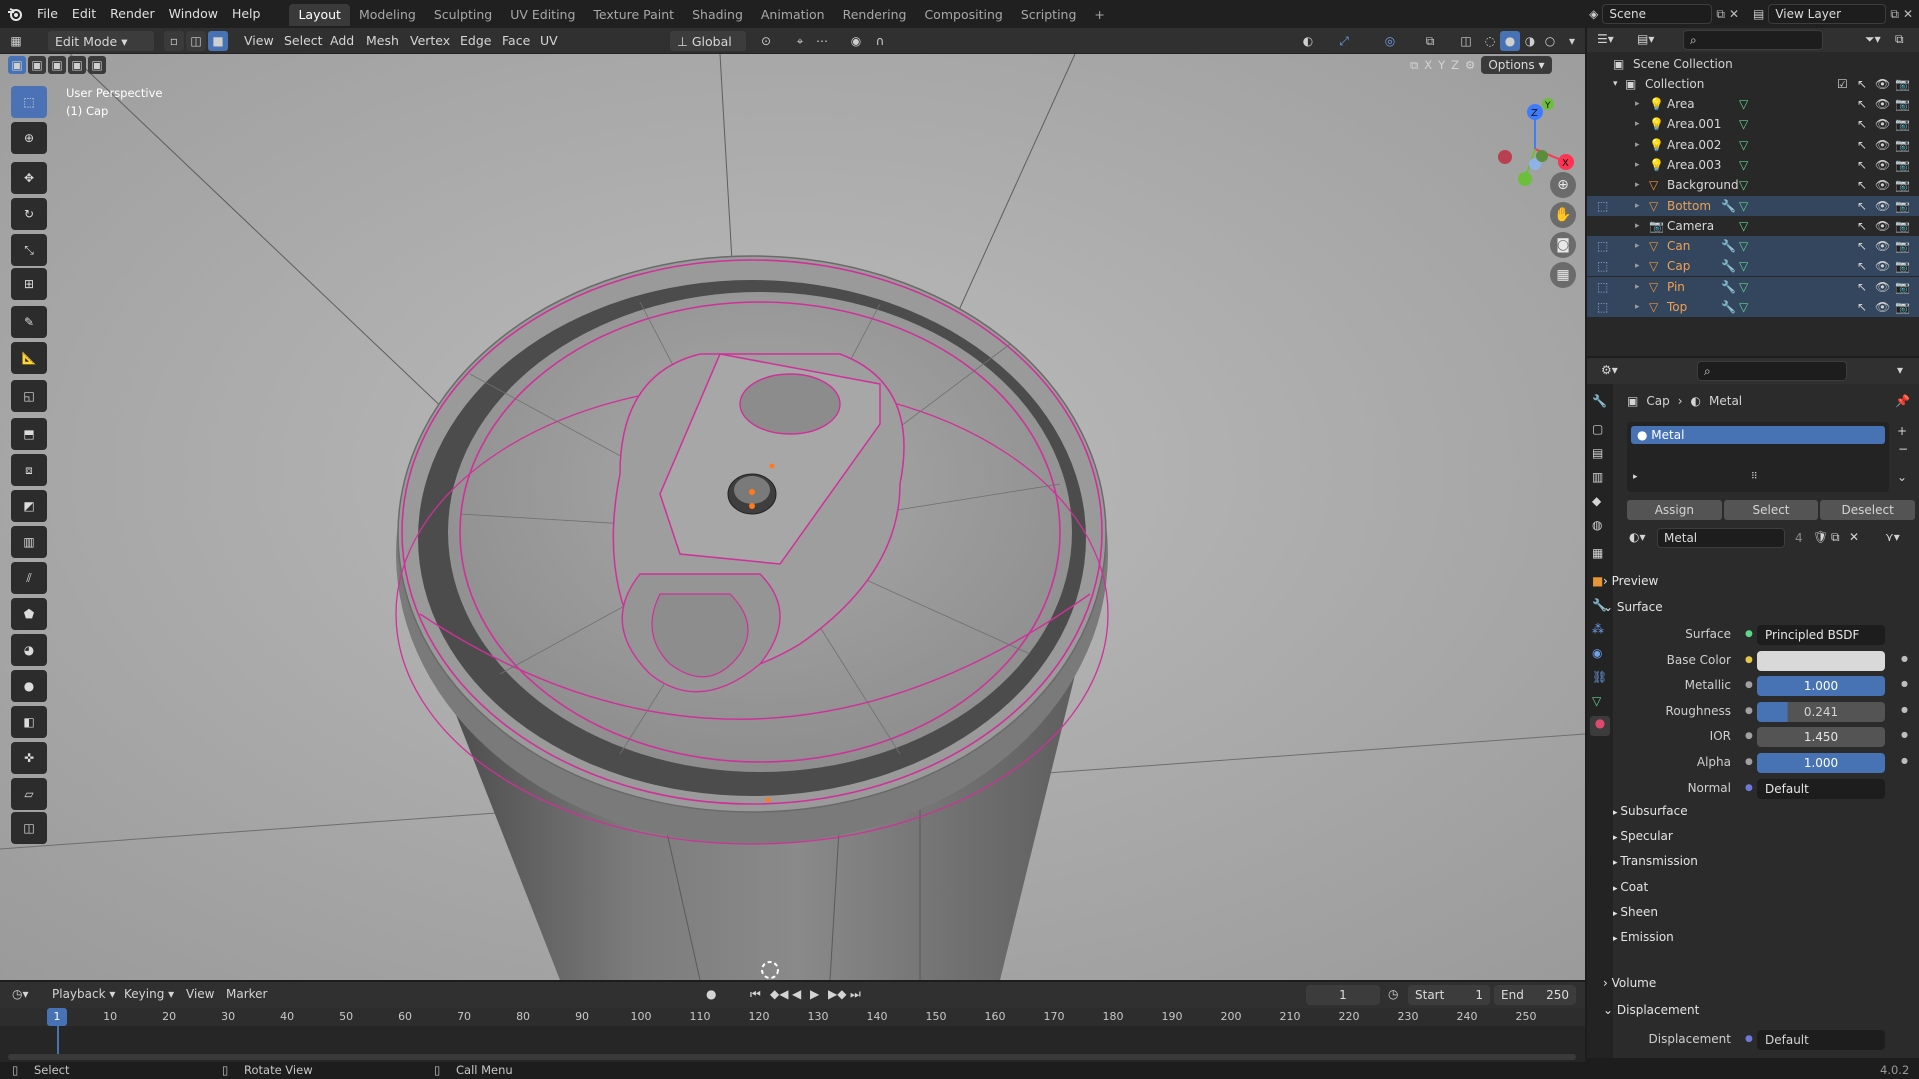 The height and width of the screenshot is (1079, 1919). Describe the element at coordinates (29, 322) in the screenshot. I see `annotate-tool-icon: ✎` at that location.